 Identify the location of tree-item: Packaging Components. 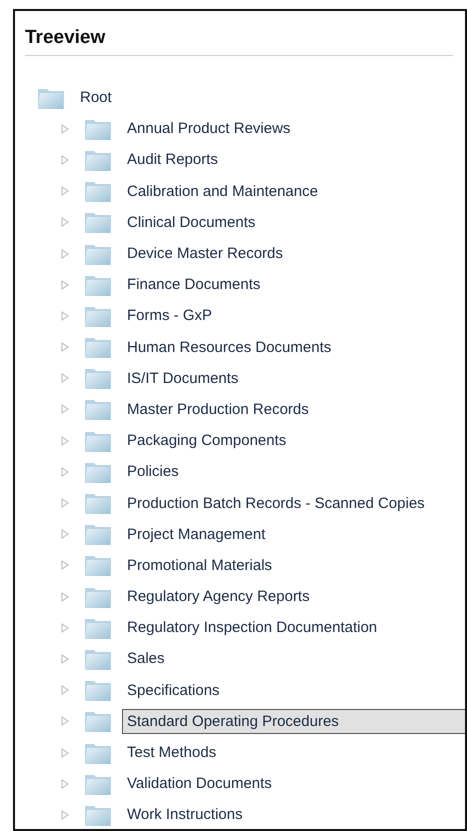
(293, 441).